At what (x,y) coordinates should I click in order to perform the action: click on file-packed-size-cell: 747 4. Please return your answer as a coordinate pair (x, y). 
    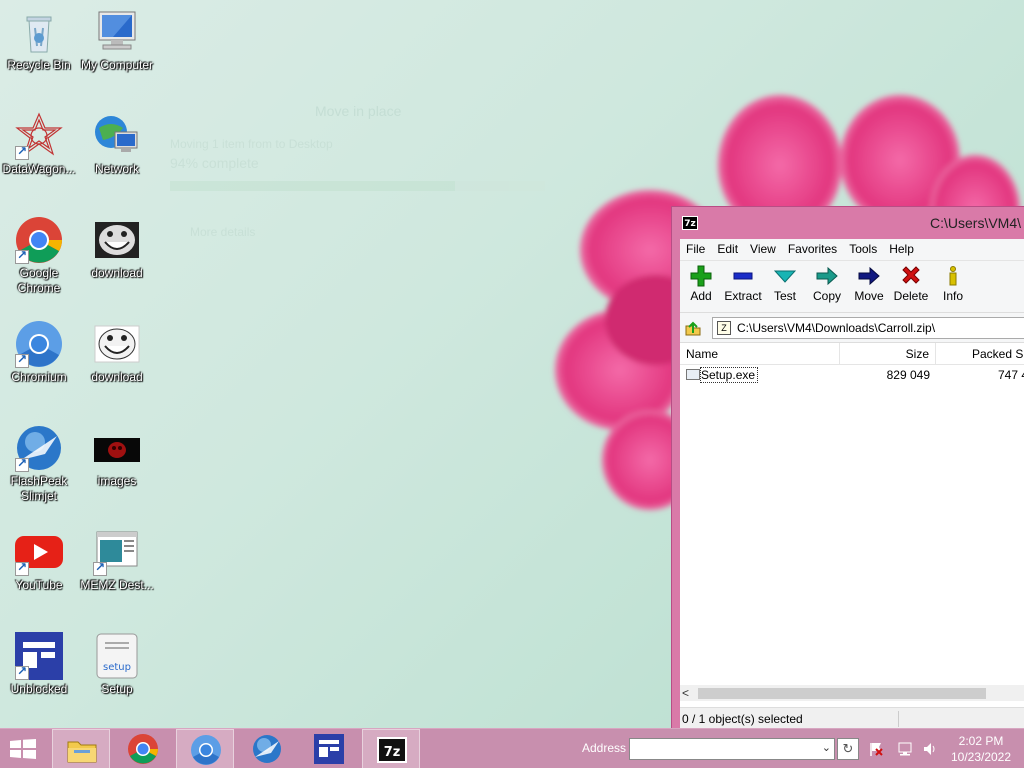
    Looking at the image, I should click on (1010, 375).